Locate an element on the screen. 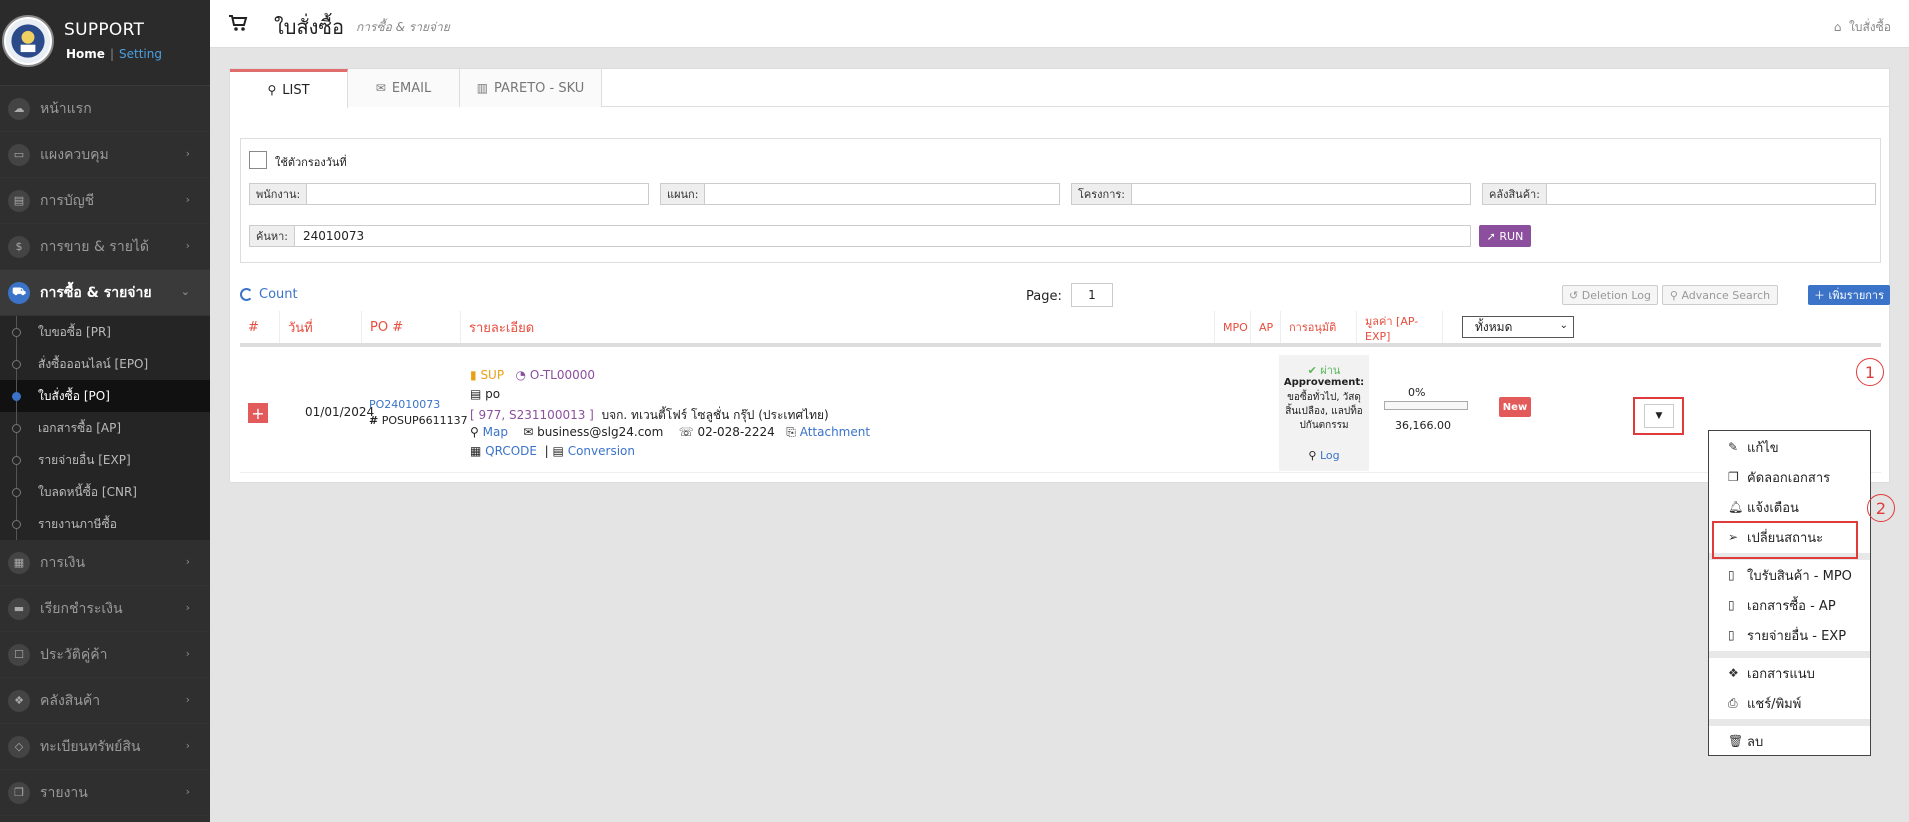 This screenshot has width=1909, height=822. conversion-link: Conversion is located at coordinates (601, 451).